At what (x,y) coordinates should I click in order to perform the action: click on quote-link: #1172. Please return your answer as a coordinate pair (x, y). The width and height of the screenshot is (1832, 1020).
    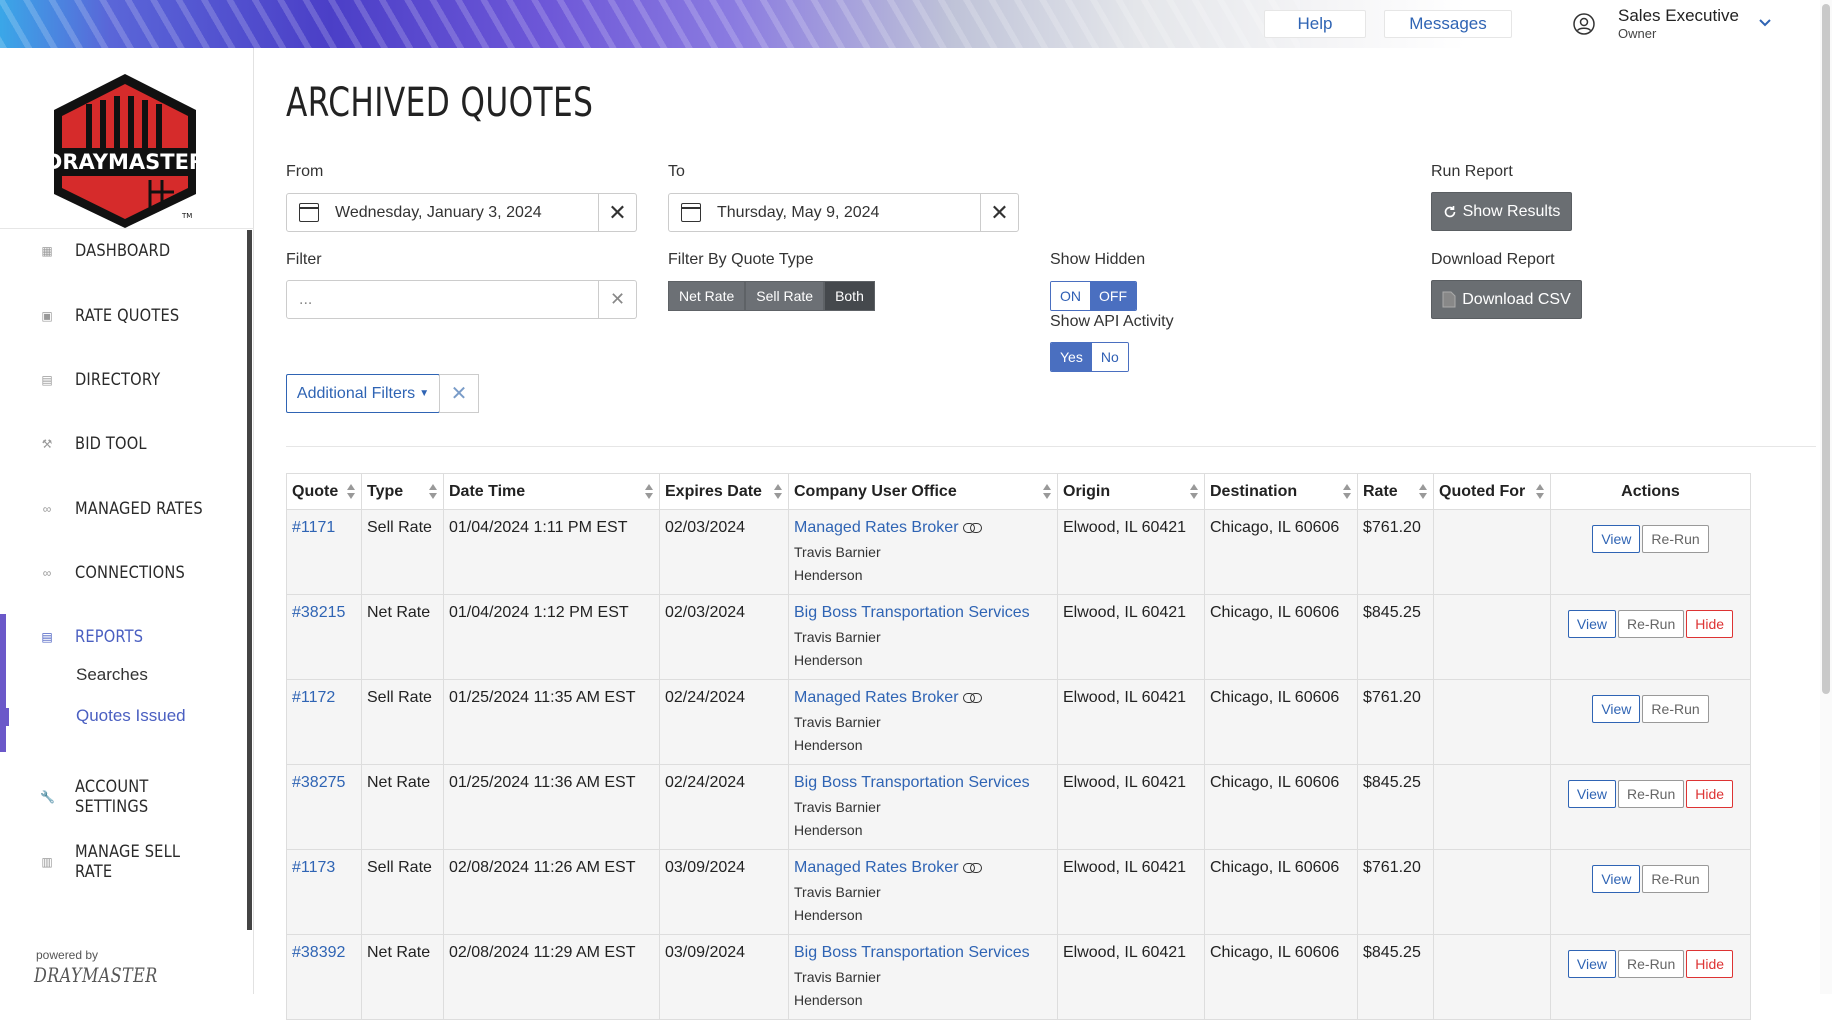
    Looking at the image, I should click on (313, 697).